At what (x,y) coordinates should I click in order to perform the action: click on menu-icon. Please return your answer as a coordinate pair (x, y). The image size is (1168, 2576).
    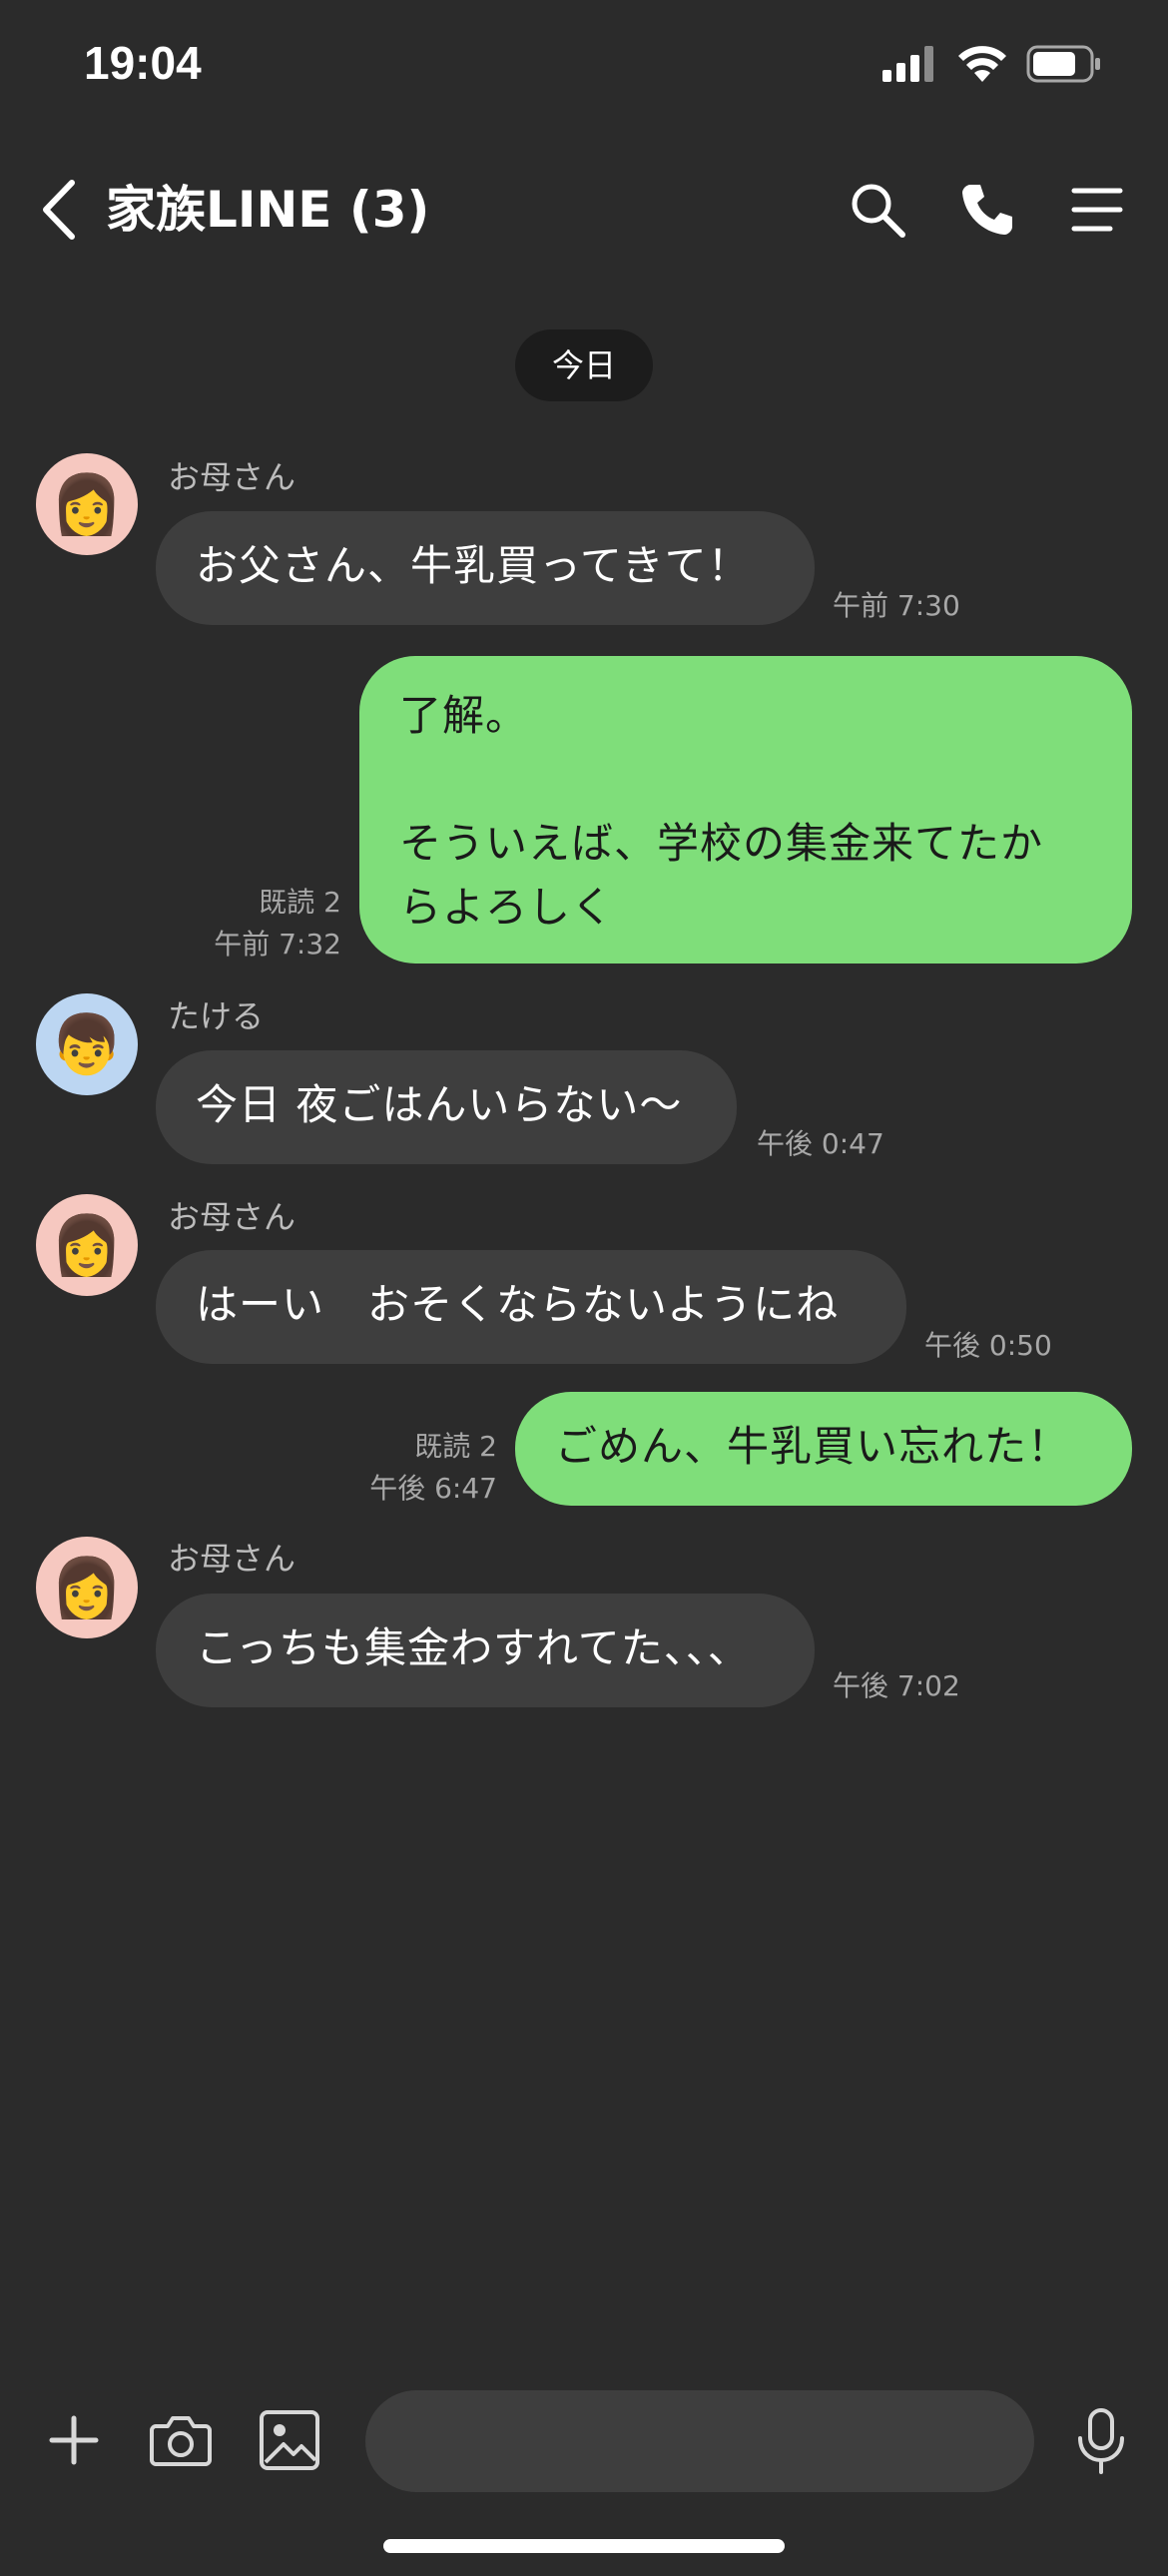
    Looking at the image, I should click on (1097, 210).